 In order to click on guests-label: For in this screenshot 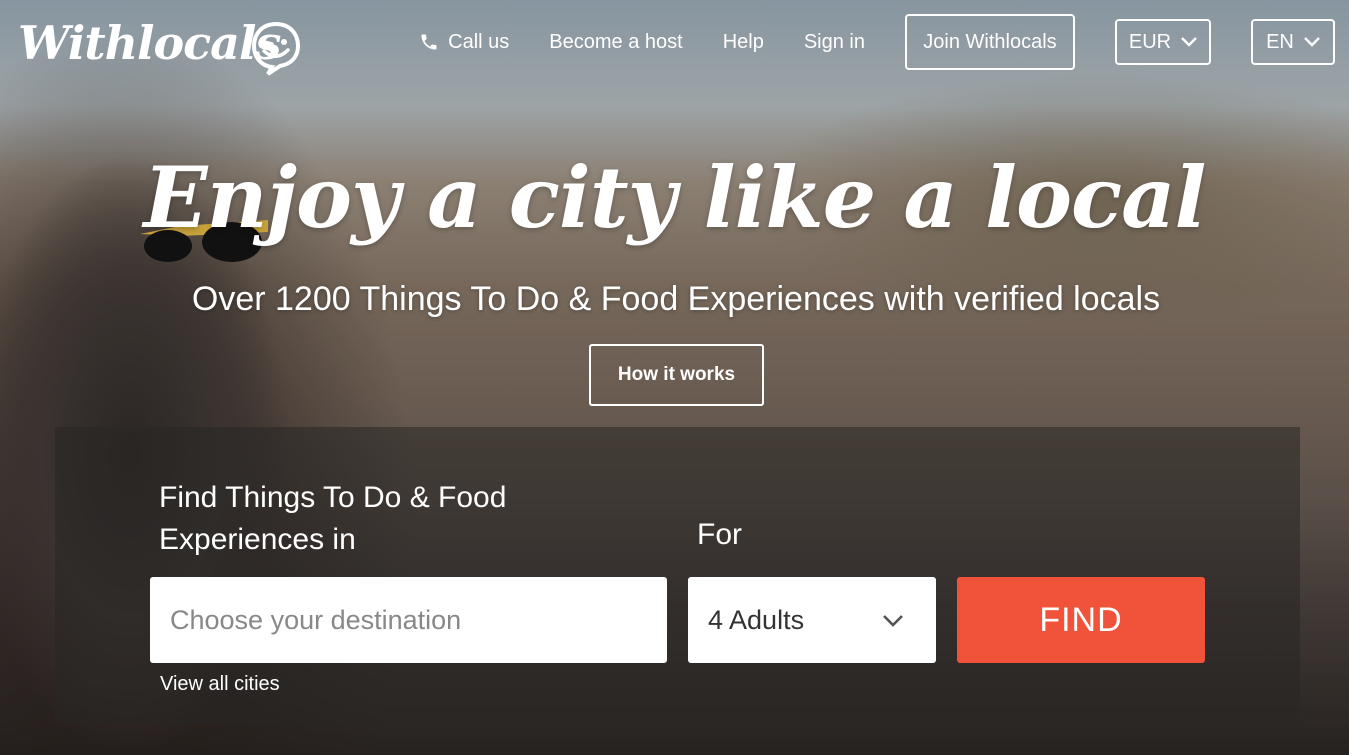, I will do `click(719, 534)`.